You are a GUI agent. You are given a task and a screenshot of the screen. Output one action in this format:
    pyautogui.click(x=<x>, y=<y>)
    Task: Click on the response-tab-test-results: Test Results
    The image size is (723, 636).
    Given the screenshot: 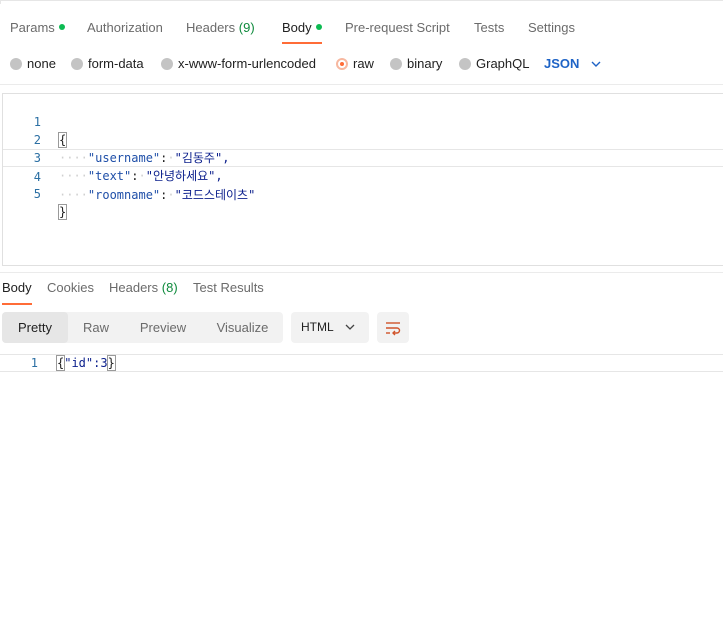 What is the action you would take?
    pyautogui.click(x=228, y=293)
    